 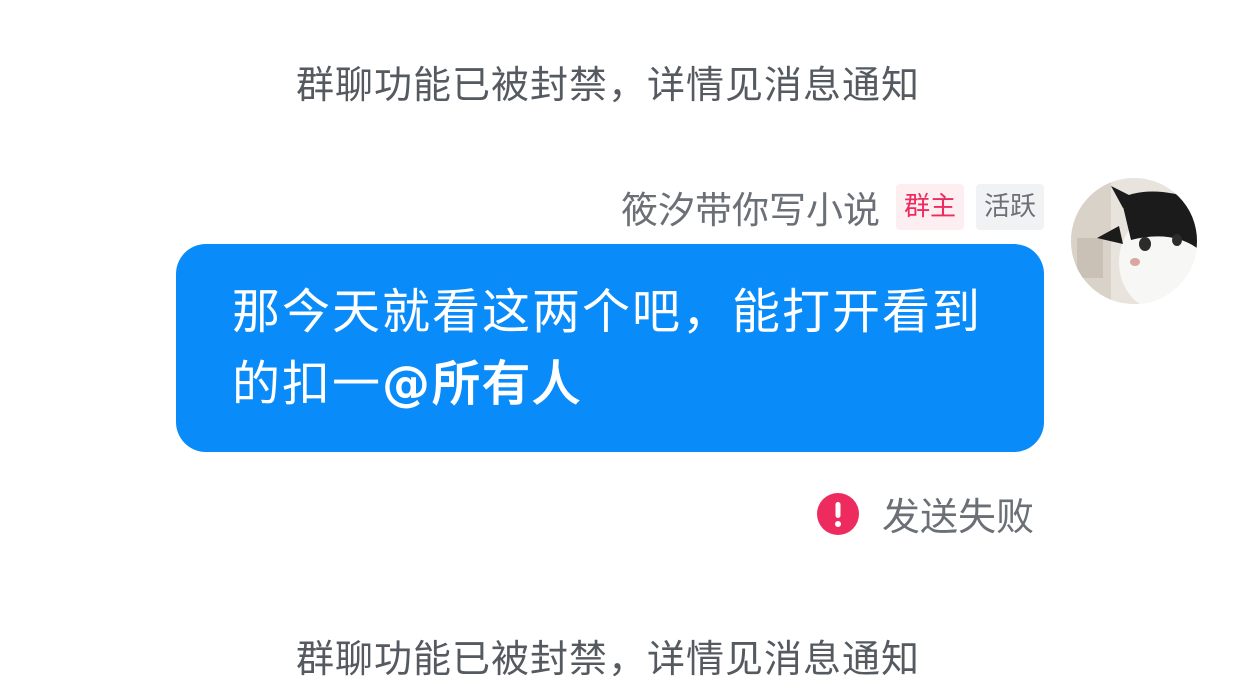 What do you see at coordinates (750, 207) in the screenshot?
I see `sender-name: 筱汐带你写小说` at bounding box center [750, 207].